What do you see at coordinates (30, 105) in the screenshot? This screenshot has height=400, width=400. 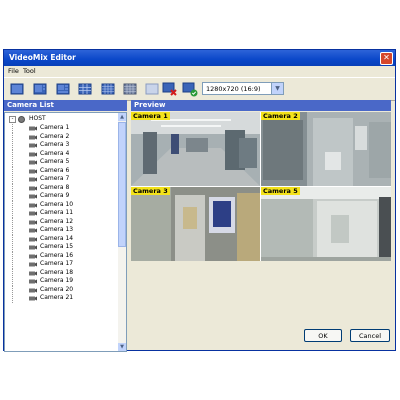 I see `camera-list-title: Camera List` at bounding box center [30, 105].